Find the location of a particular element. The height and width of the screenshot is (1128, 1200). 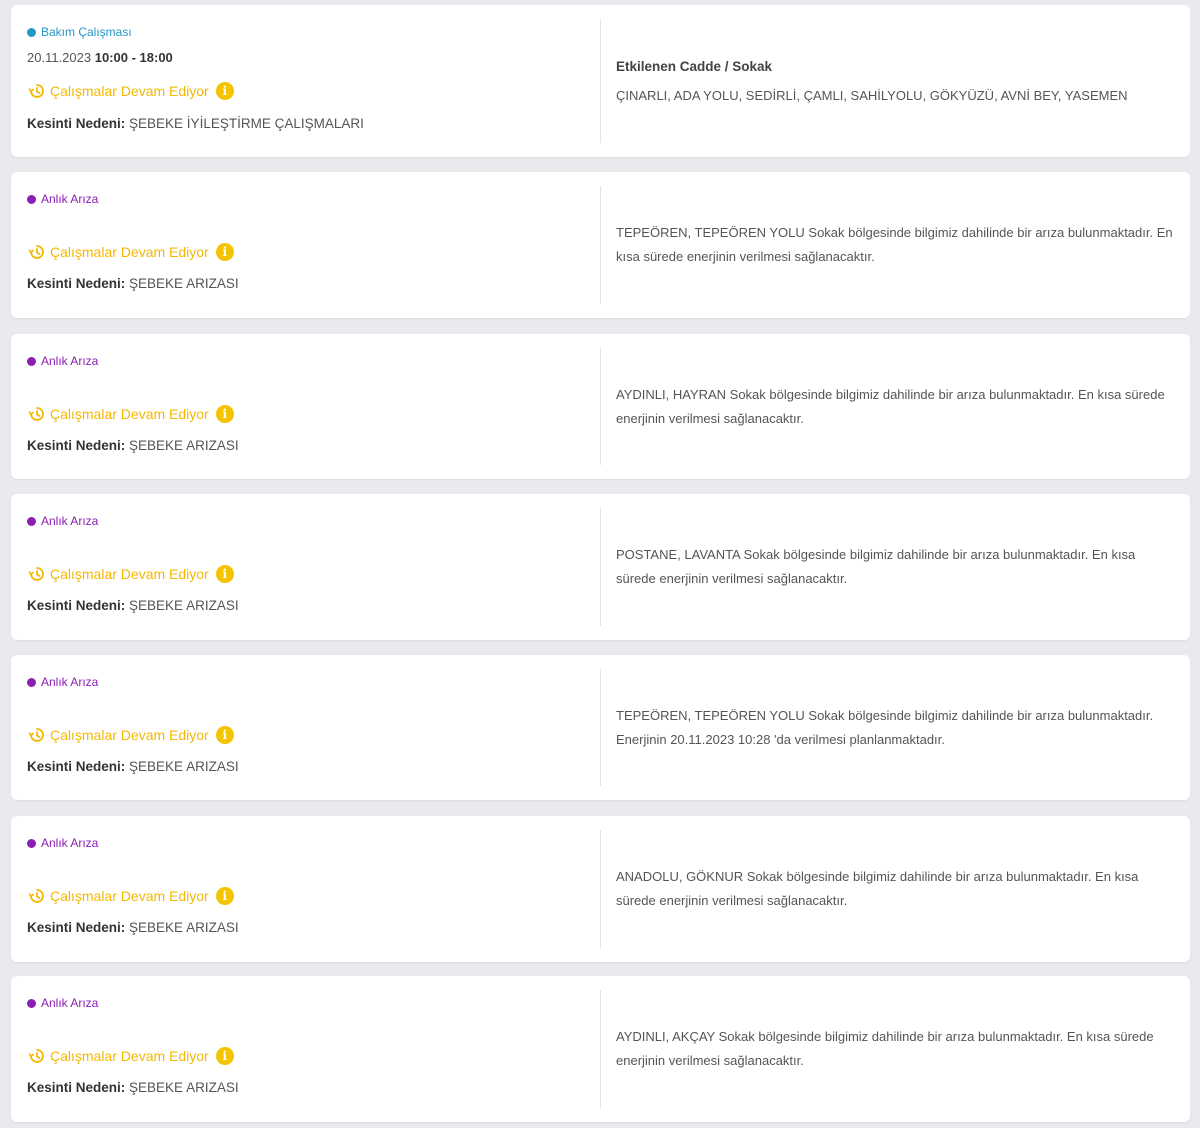

outage-datetime: 20.11.2023 10:00 - 18:00 is located at coordinates (100, 57).